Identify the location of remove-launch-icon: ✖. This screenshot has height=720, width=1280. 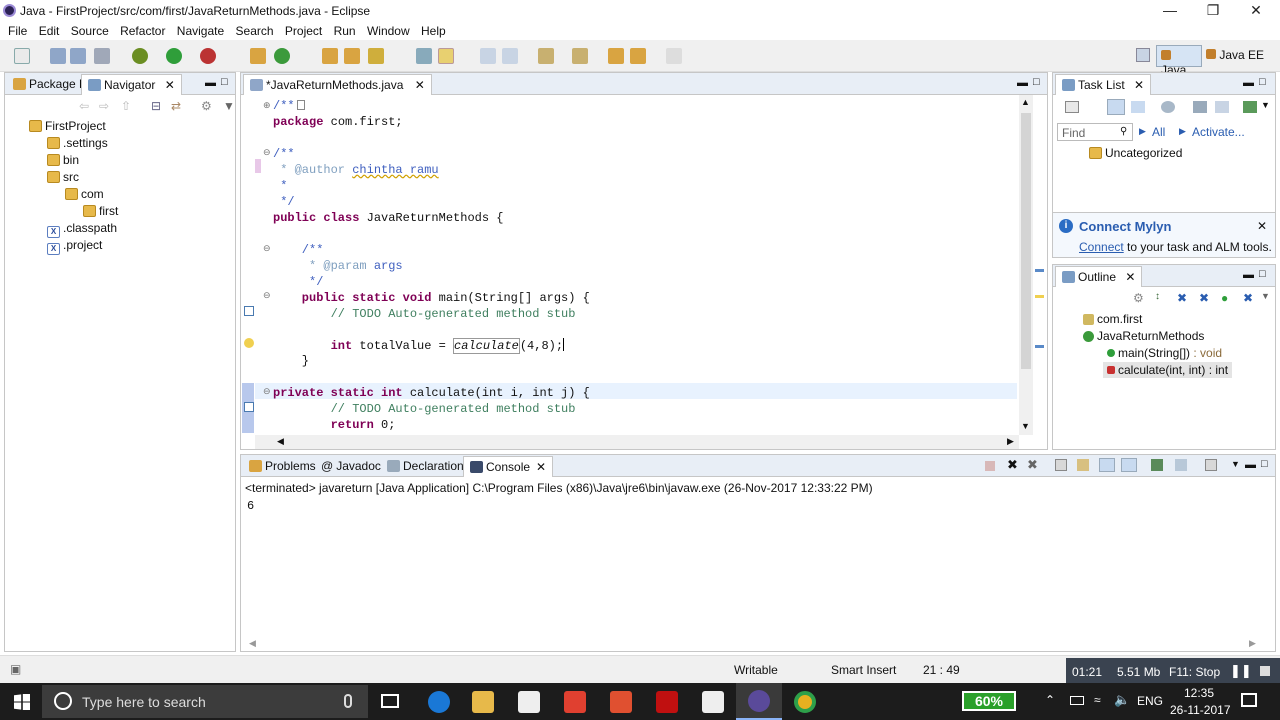
(1012, 465).